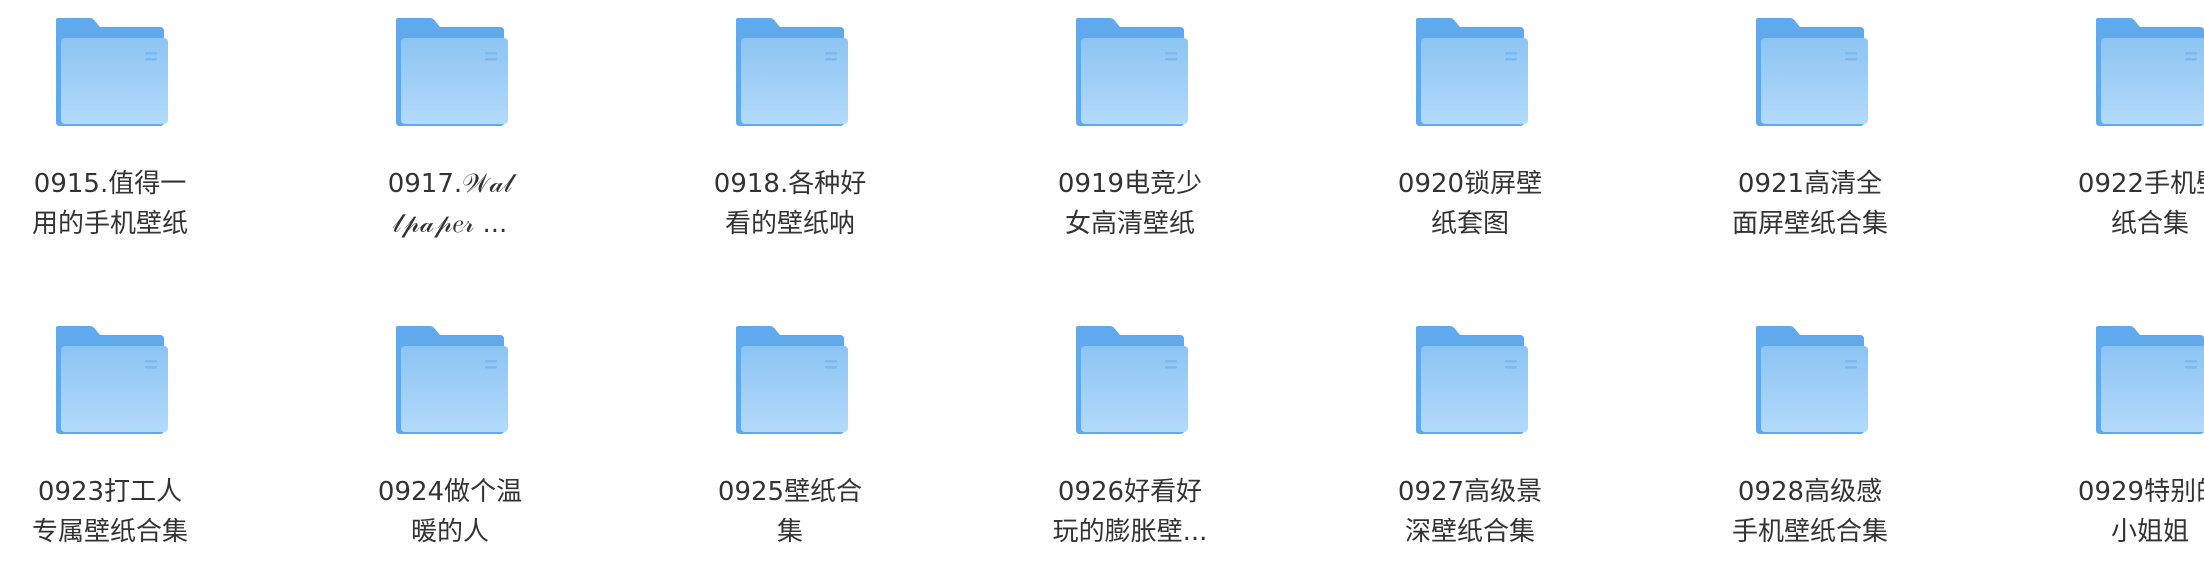  Describe the element at coordinates (450, 184) in the screenshot. I see `folder-name-line-1: 0917.𝒲𝒶𝓁` at that location.